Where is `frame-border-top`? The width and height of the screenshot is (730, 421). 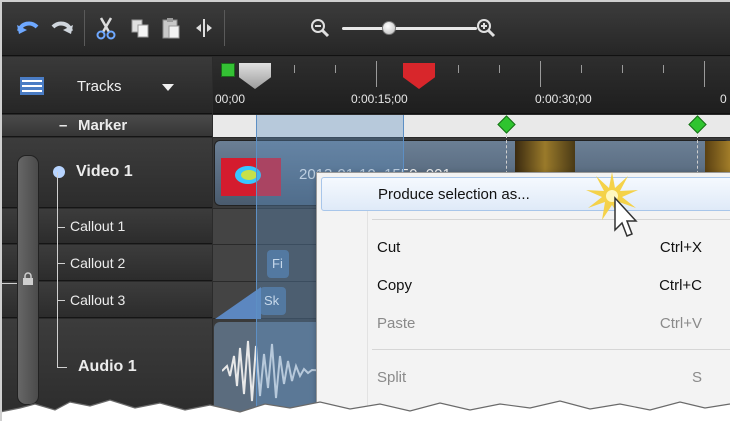 frame-border-top is located at coordinates (365, 1).